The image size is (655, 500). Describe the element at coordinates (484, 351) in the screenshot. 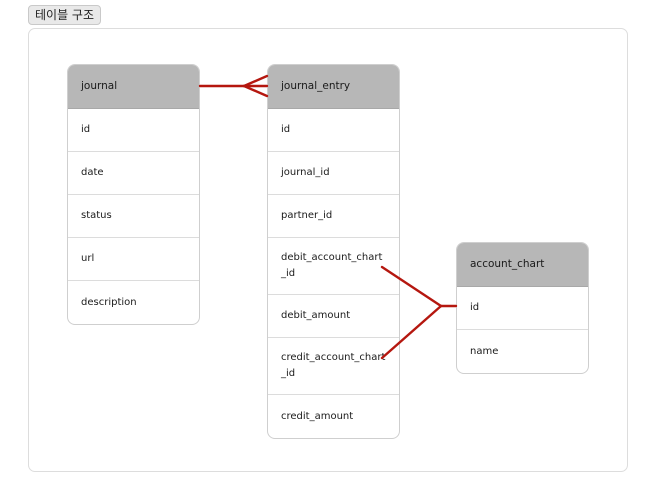

I see `table-account-chart-field-name: name` at that location.